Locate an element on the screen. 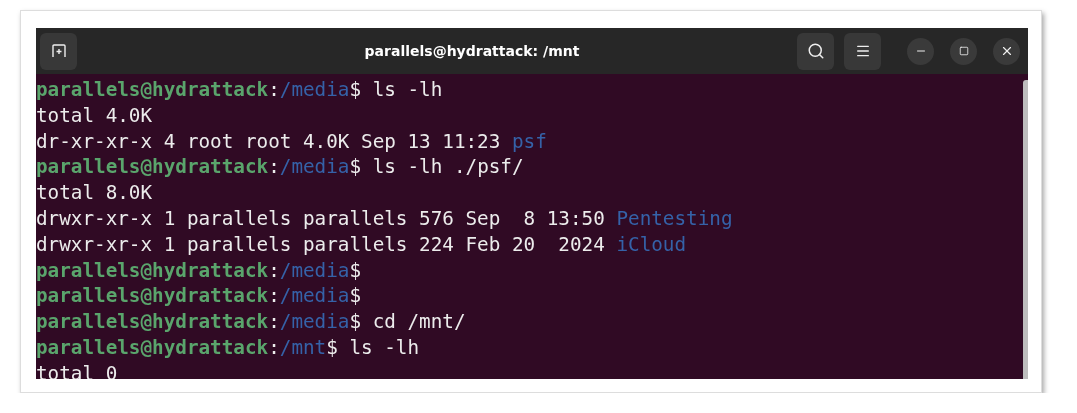 Image resolution: width=1077 pixels, height=413 pixels. terminal-text: total 8.0K is located at coordinates (94, 193).